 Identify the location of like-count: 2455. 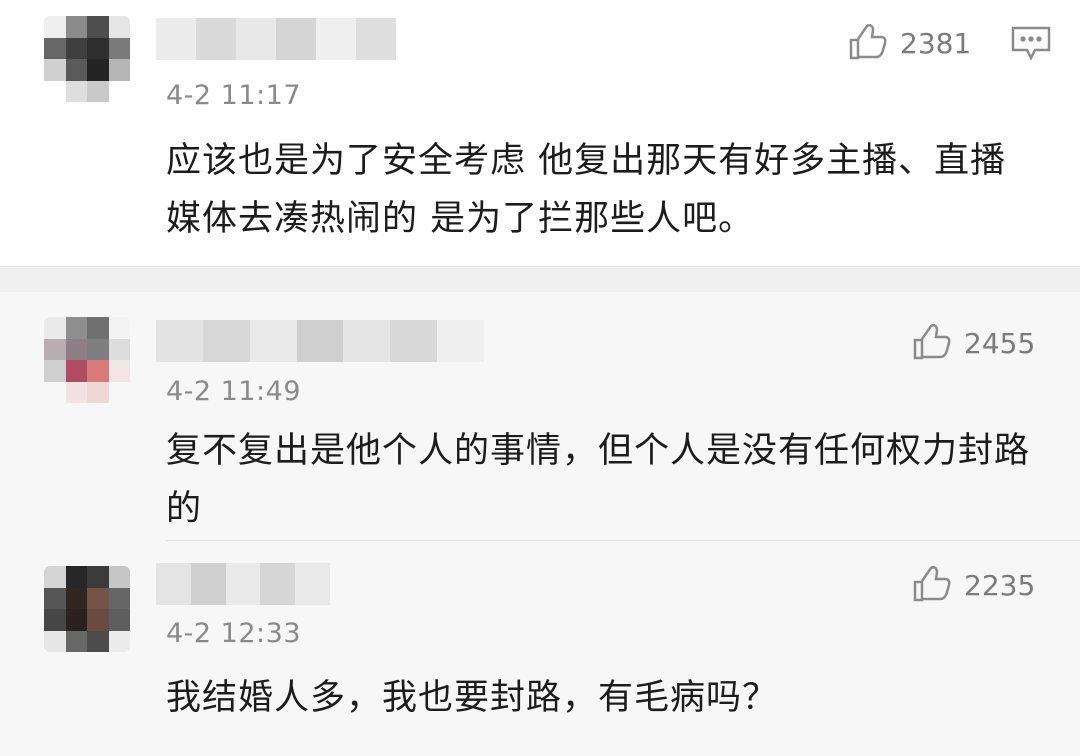
(1000, 343).